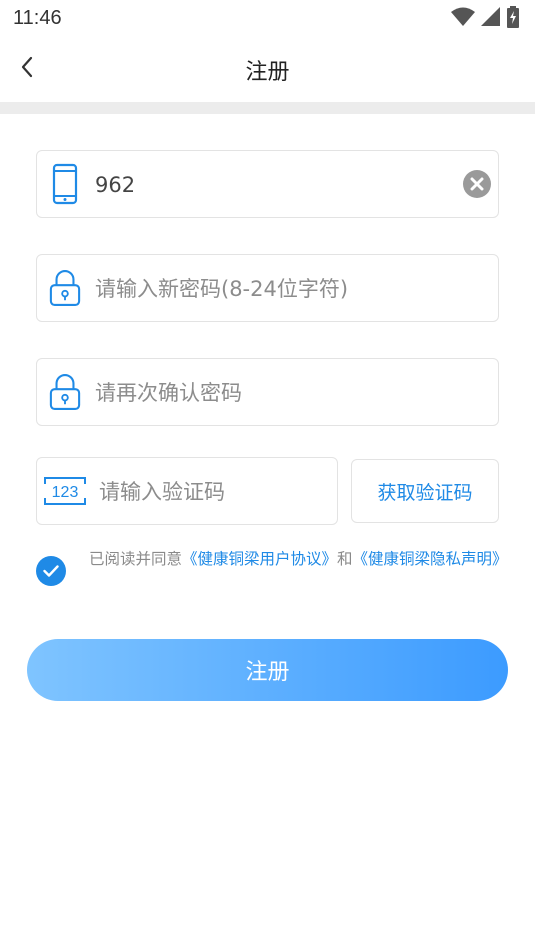 The height and width of the screenshot is (951, 535). I want to click on privacy-statement-link: 《健康铜梁隐私声明》, so click(430, 559).